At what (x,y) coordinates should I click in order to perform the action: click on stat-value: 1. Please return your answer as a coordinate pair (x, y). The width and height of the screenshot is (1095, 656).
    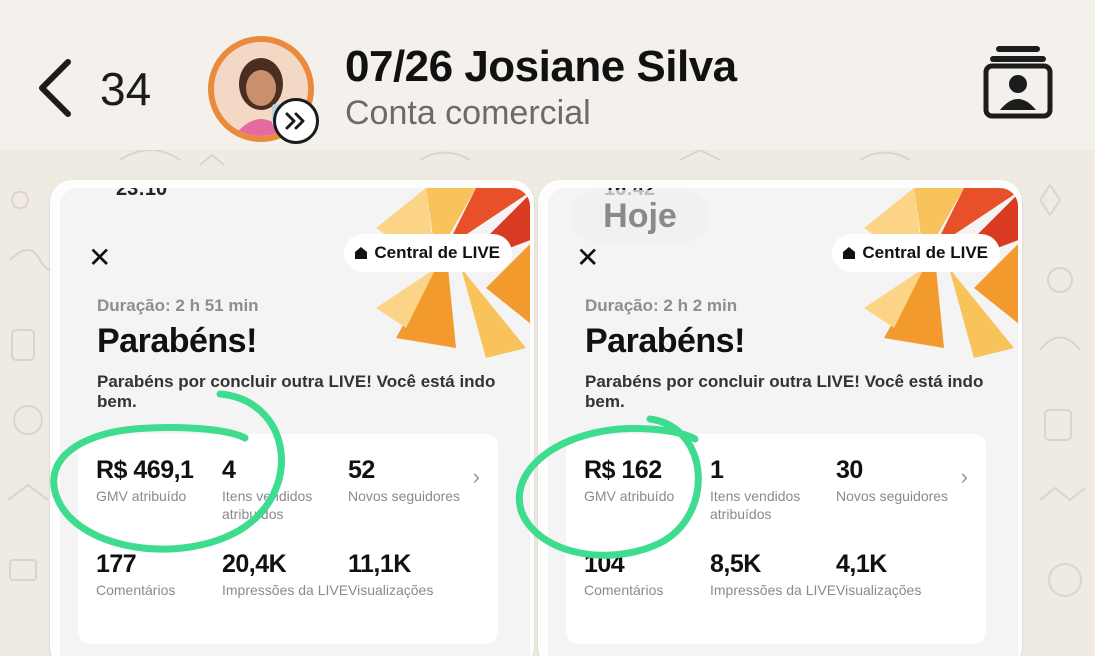
    Looking at the image, I should click on (717, 470).